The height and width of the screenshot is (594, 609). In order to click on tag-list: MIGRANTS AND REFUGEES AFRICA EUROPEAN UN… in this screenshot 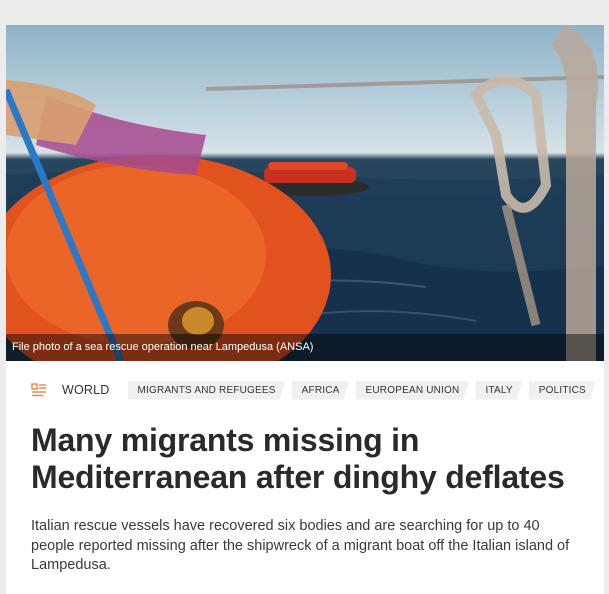, I will do `click(365, 390)`.